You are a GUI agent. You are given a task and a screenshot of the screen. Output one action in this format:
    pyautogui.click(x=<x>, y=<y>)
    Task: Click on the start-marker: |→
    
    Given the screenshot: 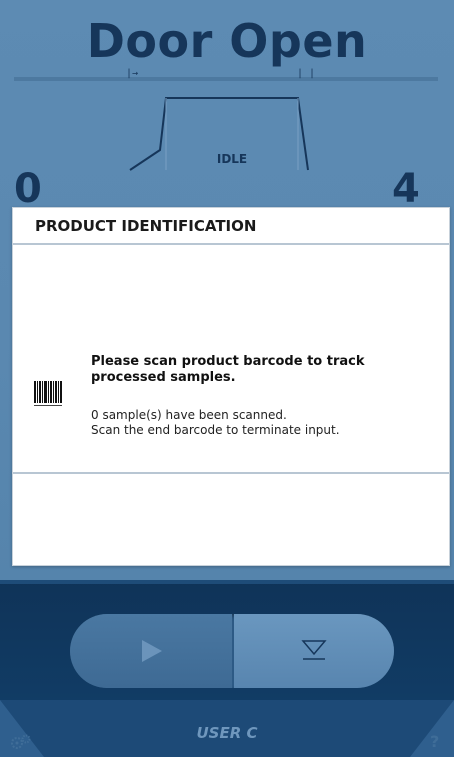 What is the action you would take?
    pyautogui.click(x=132, y=73)
    